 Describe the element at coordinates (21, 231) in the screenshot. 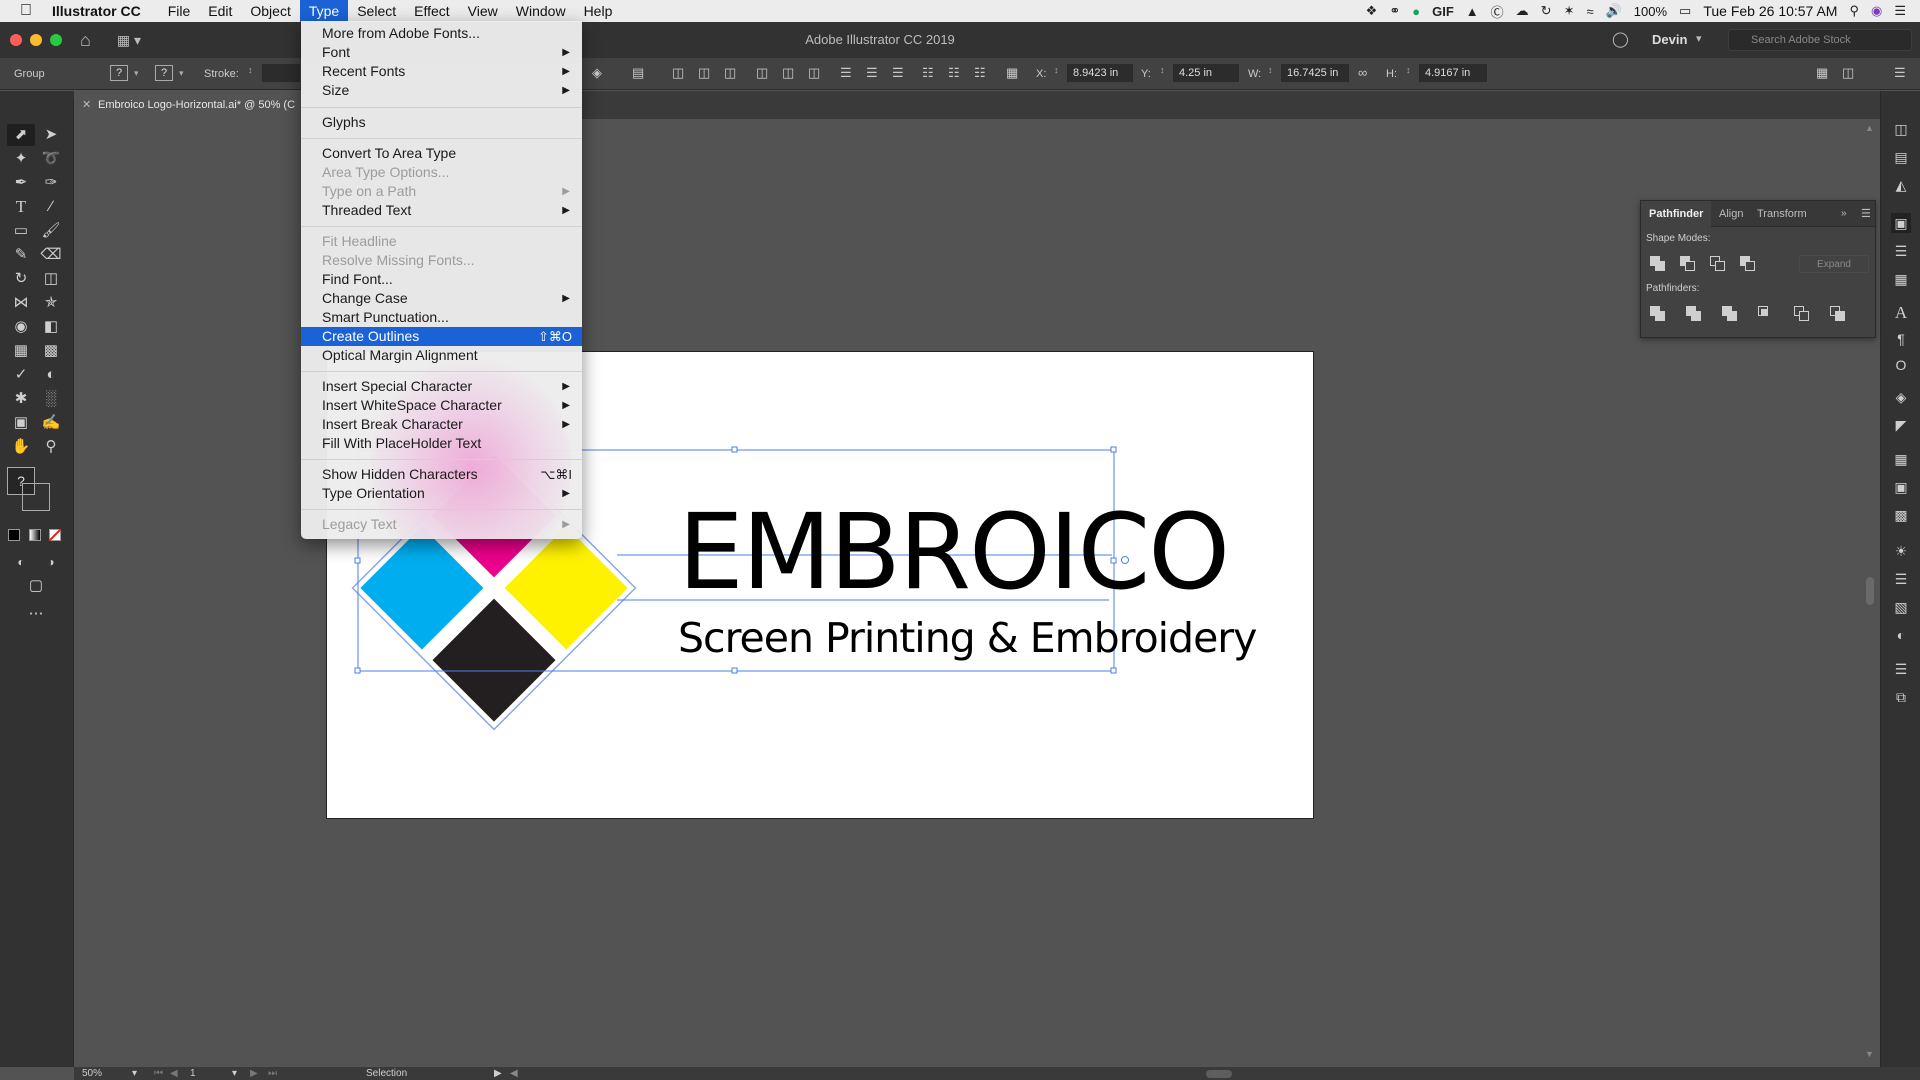

I see `rectangle-tool-icon: ▭` at that location.